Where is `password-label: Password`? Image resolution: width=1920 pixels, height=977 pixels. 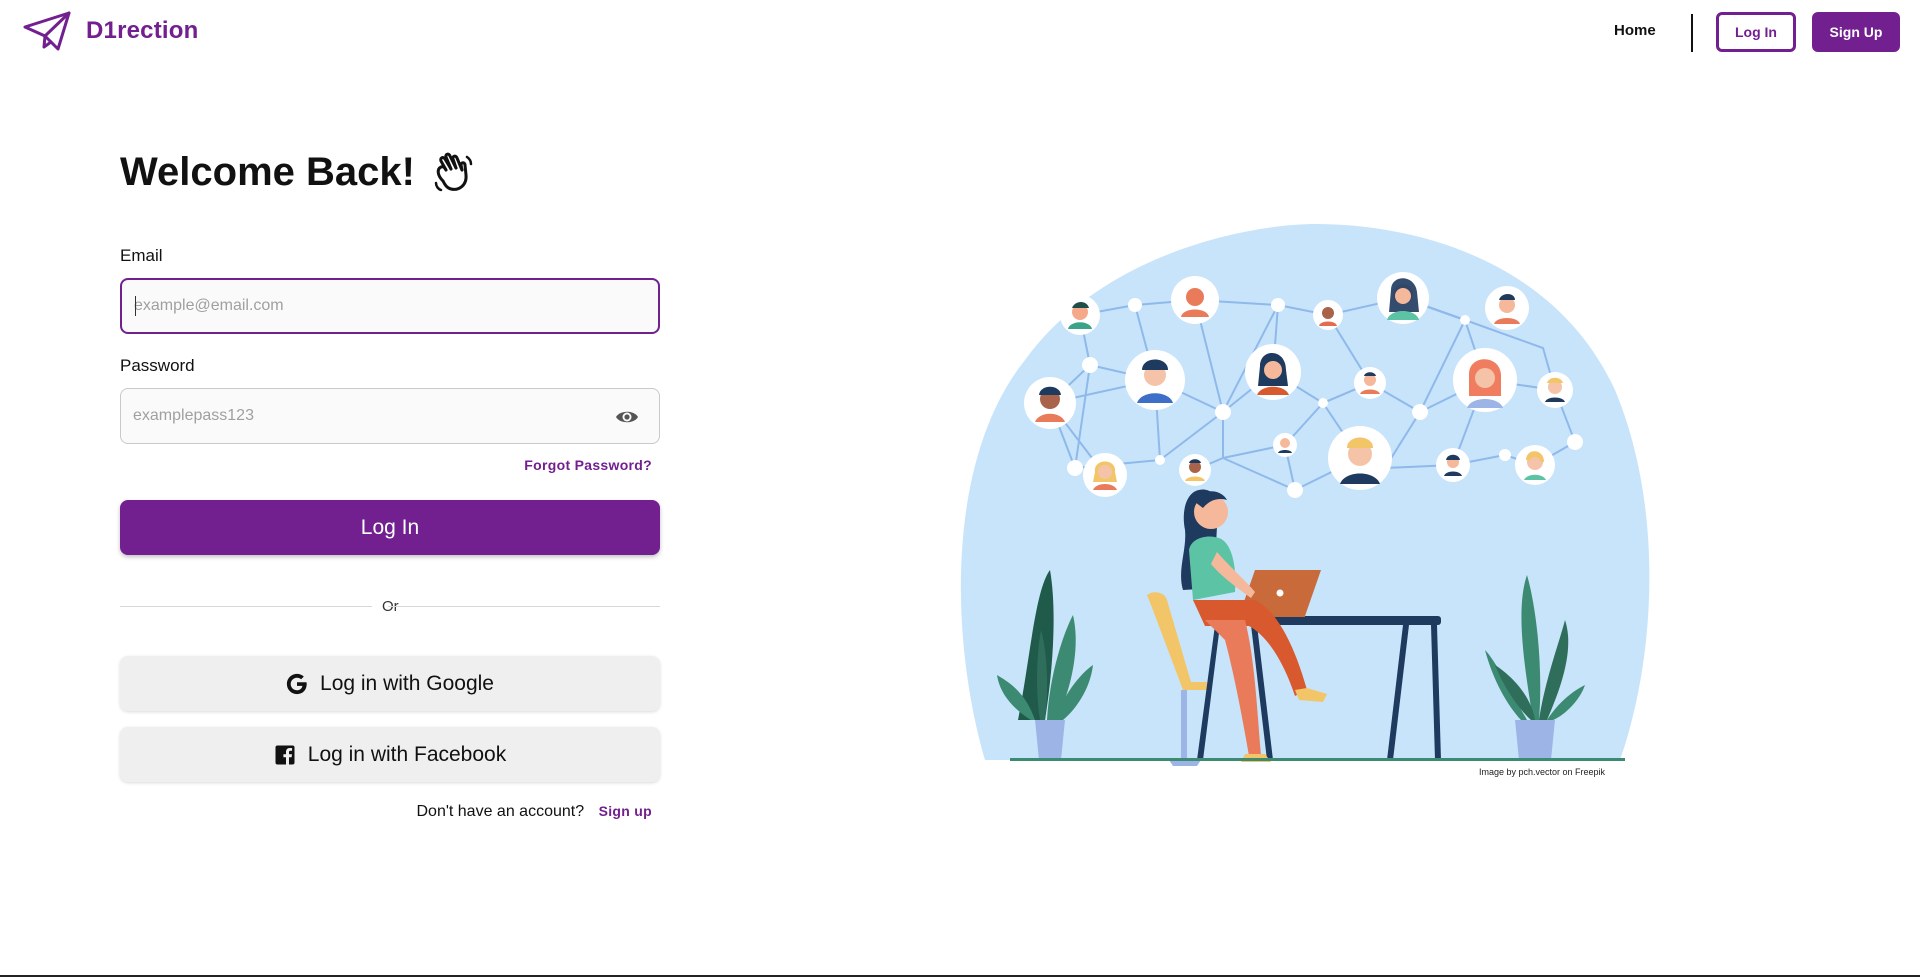 password-label: Password is located at coordinates (157, 365).